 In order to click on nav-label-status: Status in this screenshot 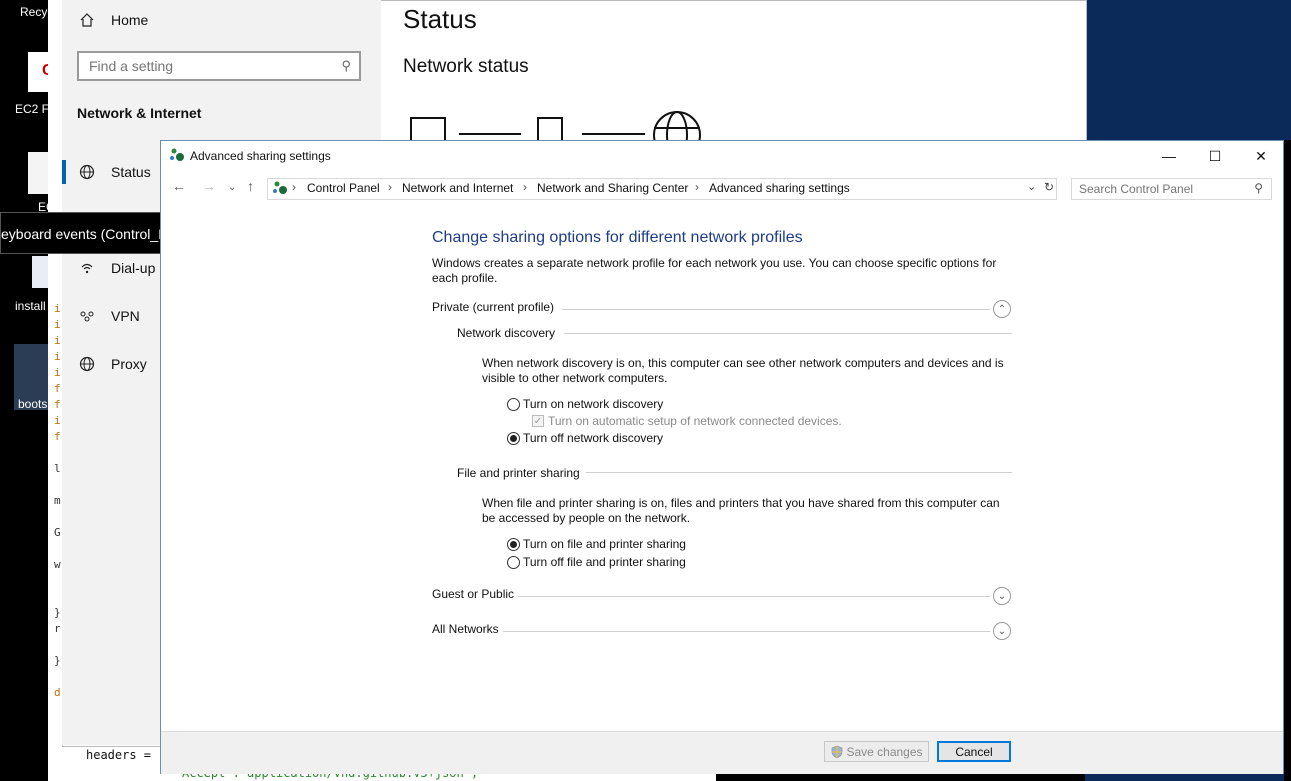, I will do `click(131, 172)`.